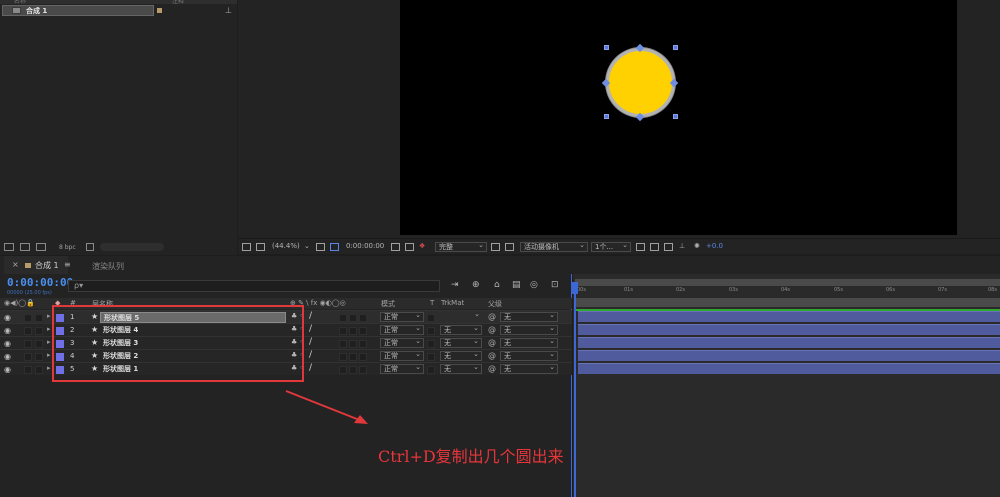  I want to click on work-area-bar, so click(787, 302).